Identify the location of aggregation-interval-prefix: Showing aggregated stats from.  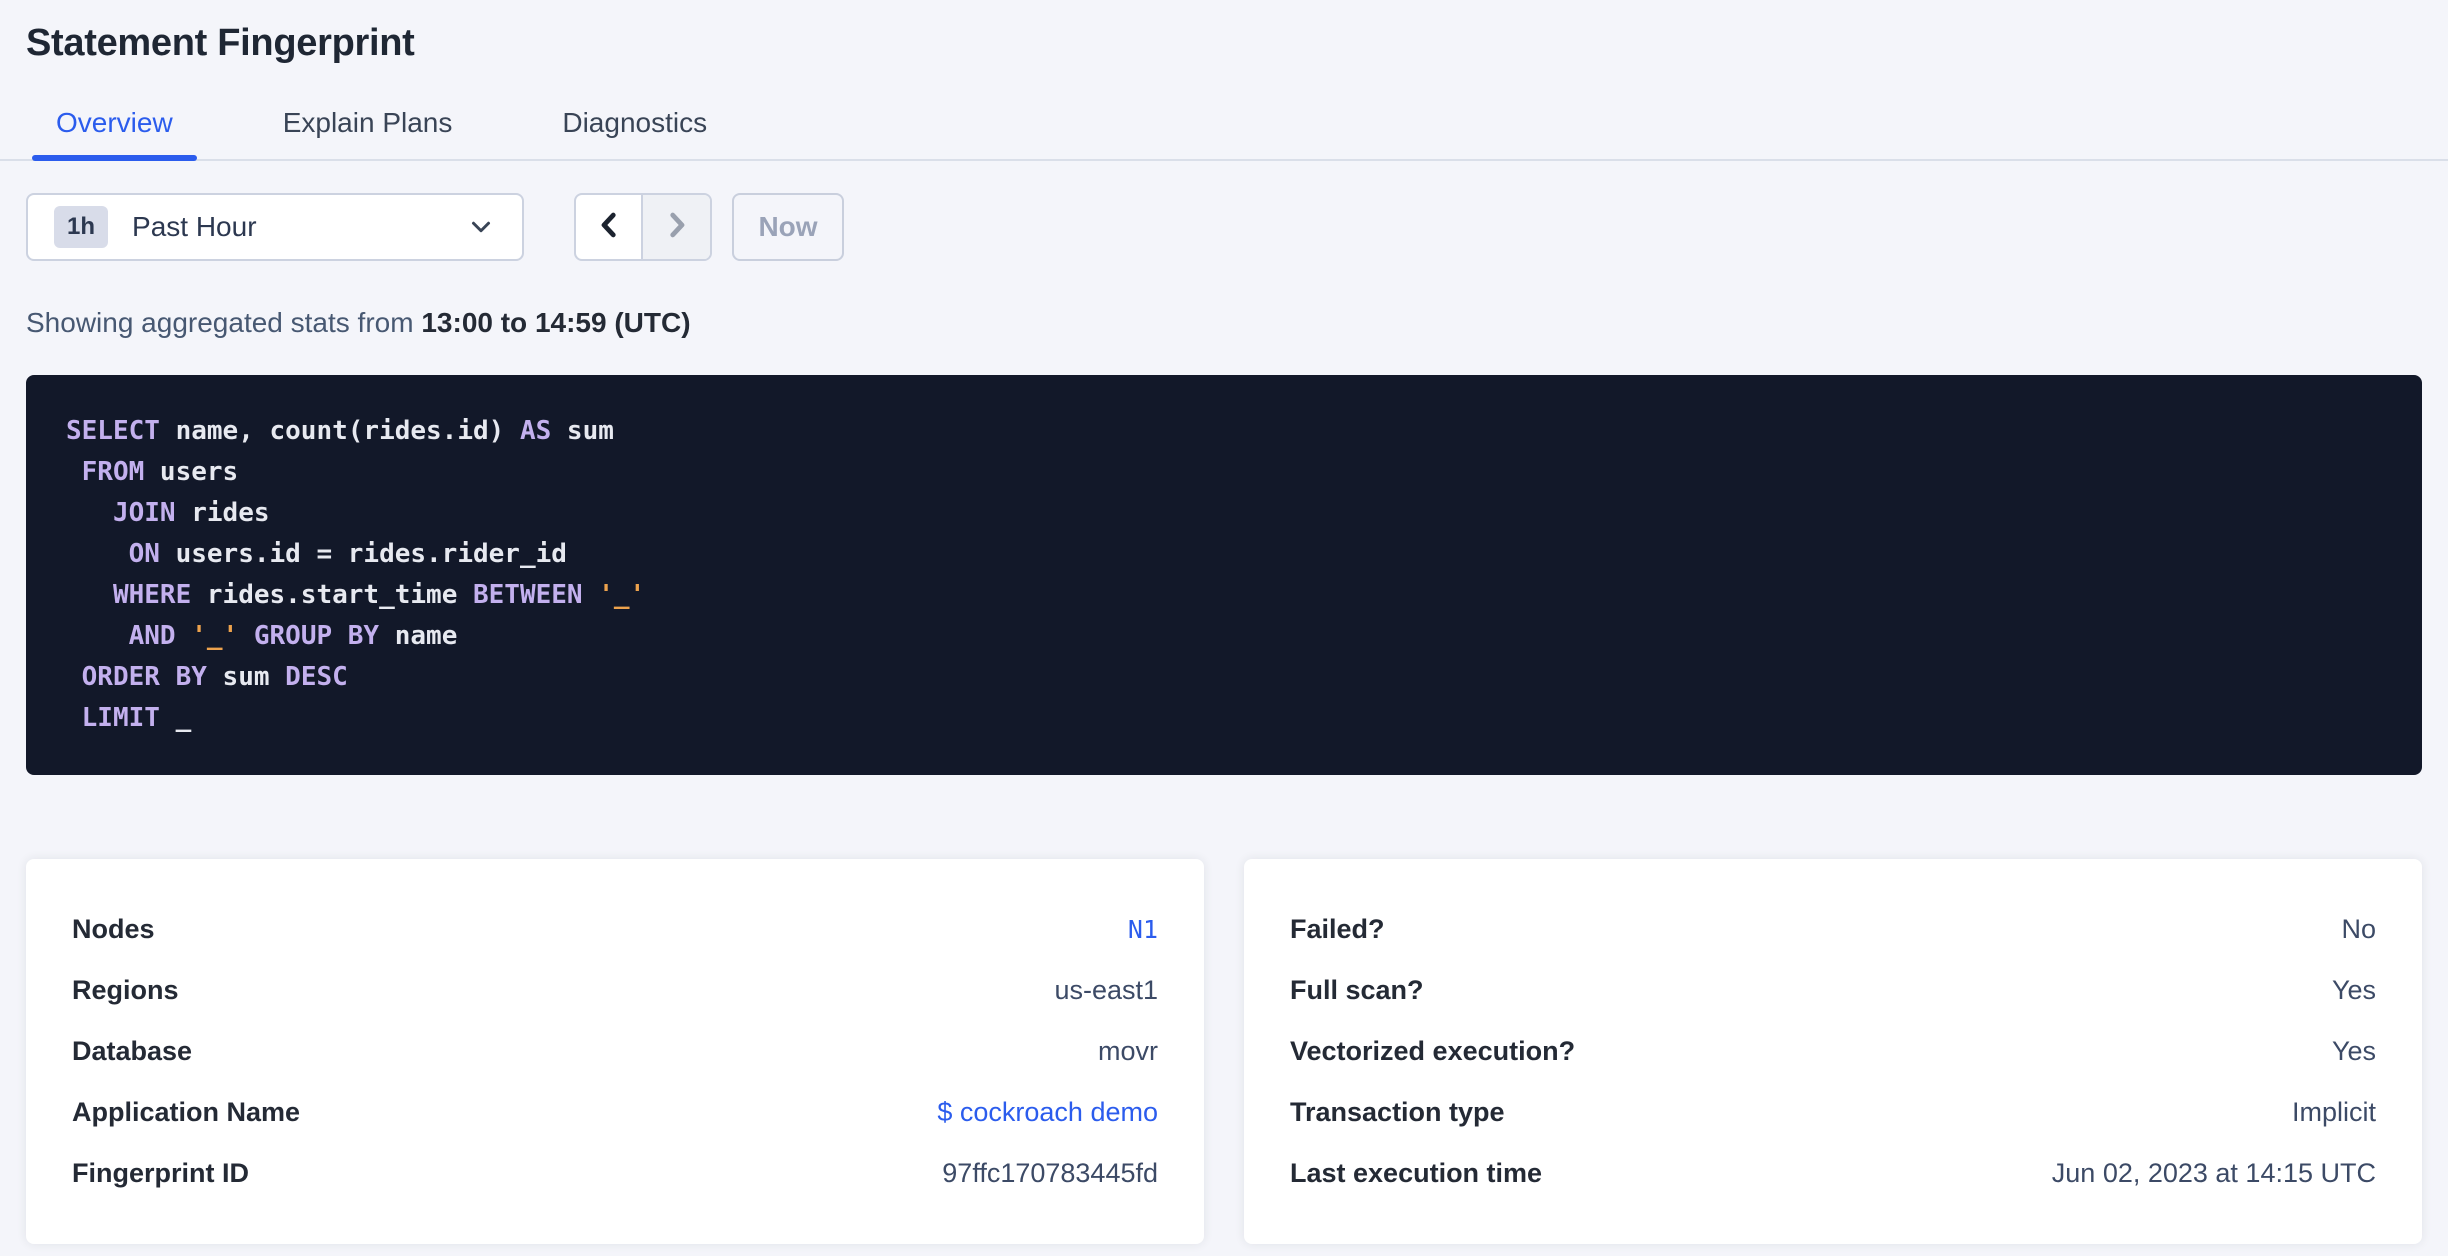
(224, 322).